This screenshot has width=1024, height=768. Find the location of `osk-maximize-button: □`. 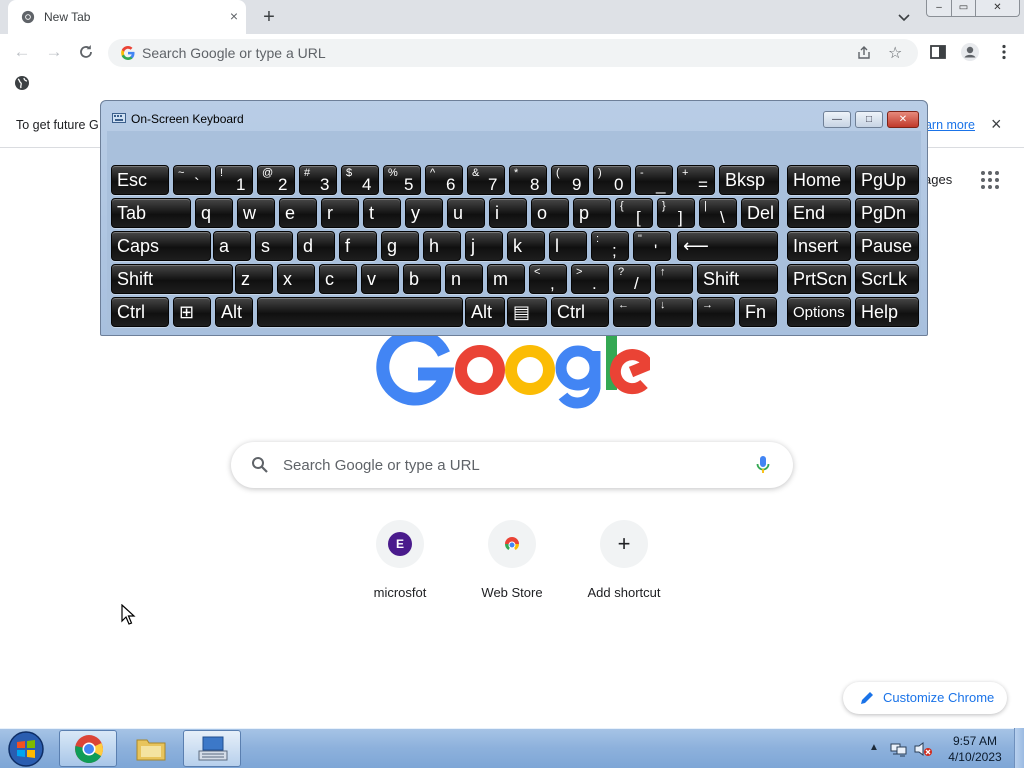

osk-maximize-button: □ is located at coordinates (869, 119).